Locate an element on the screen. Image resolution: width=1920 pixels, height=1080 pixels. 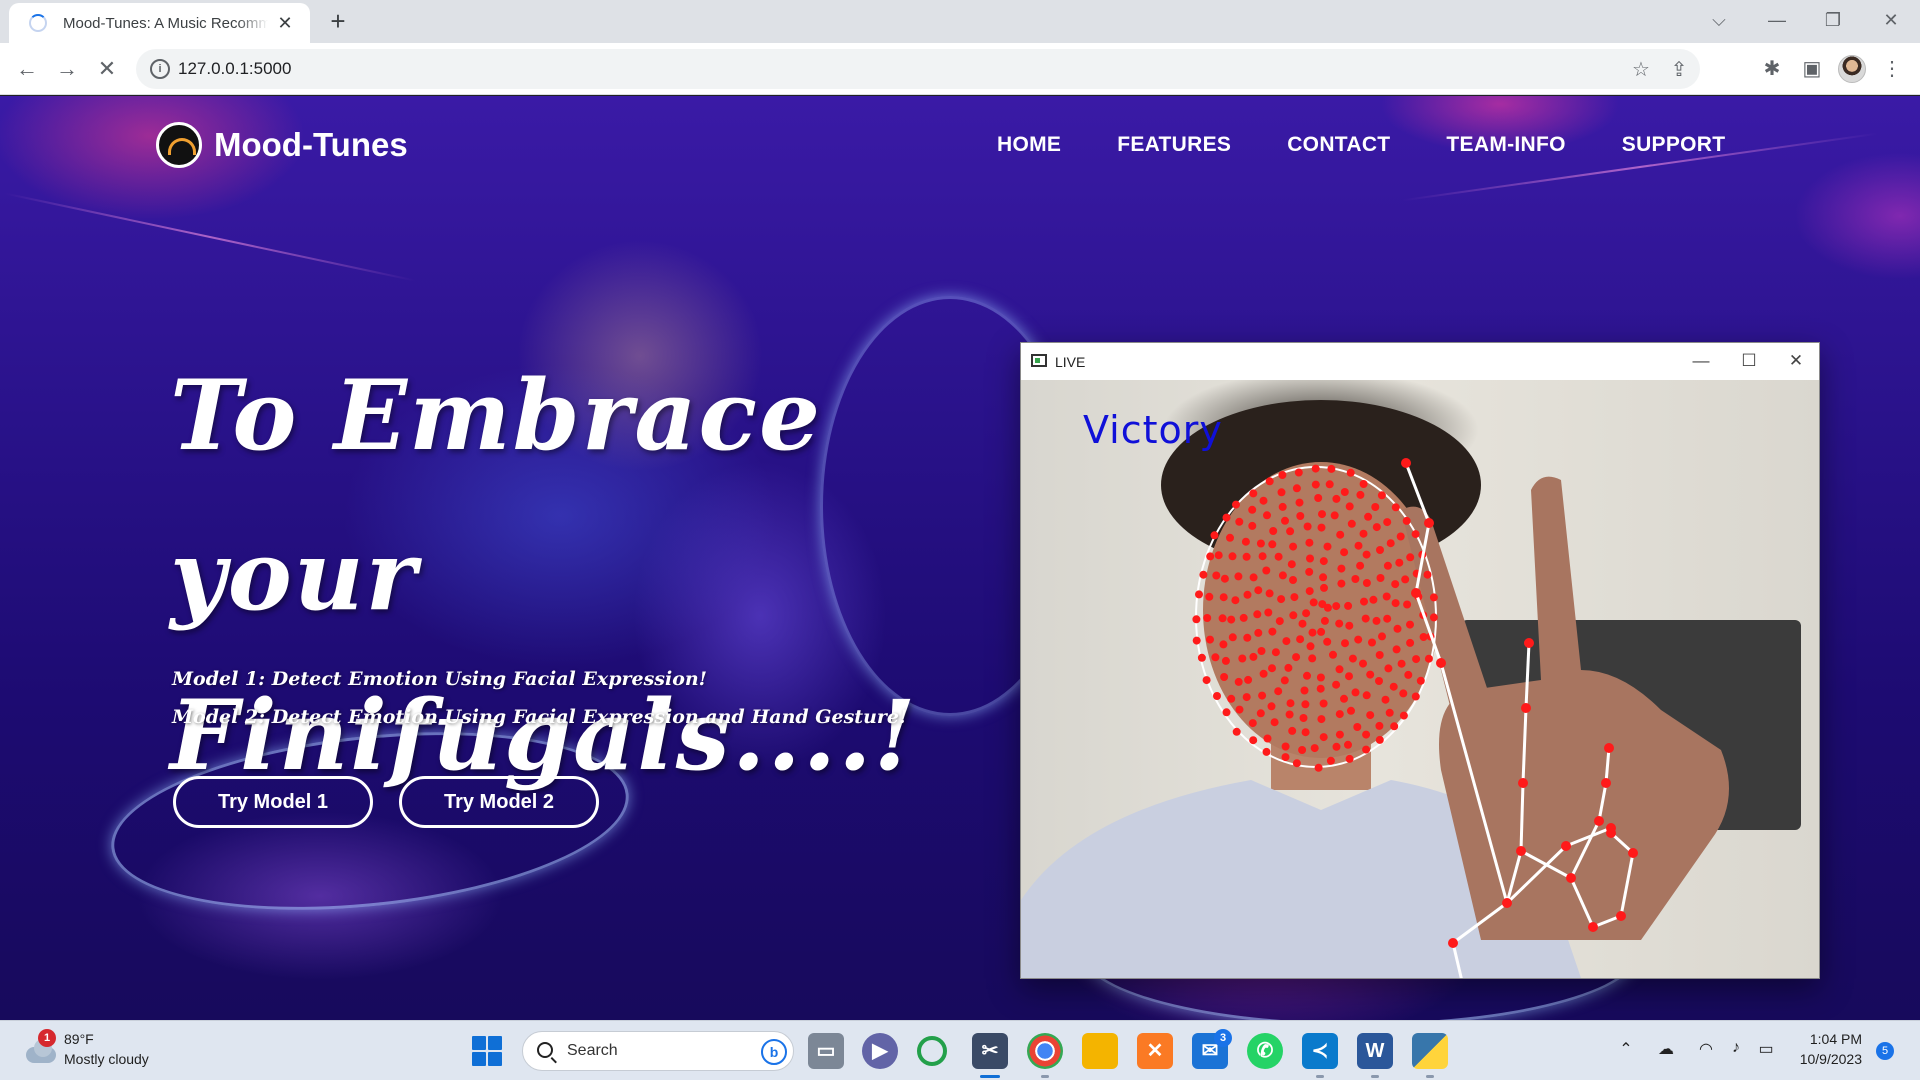
xampp-icon: ✕ is located at coordinates (1155, 1051).